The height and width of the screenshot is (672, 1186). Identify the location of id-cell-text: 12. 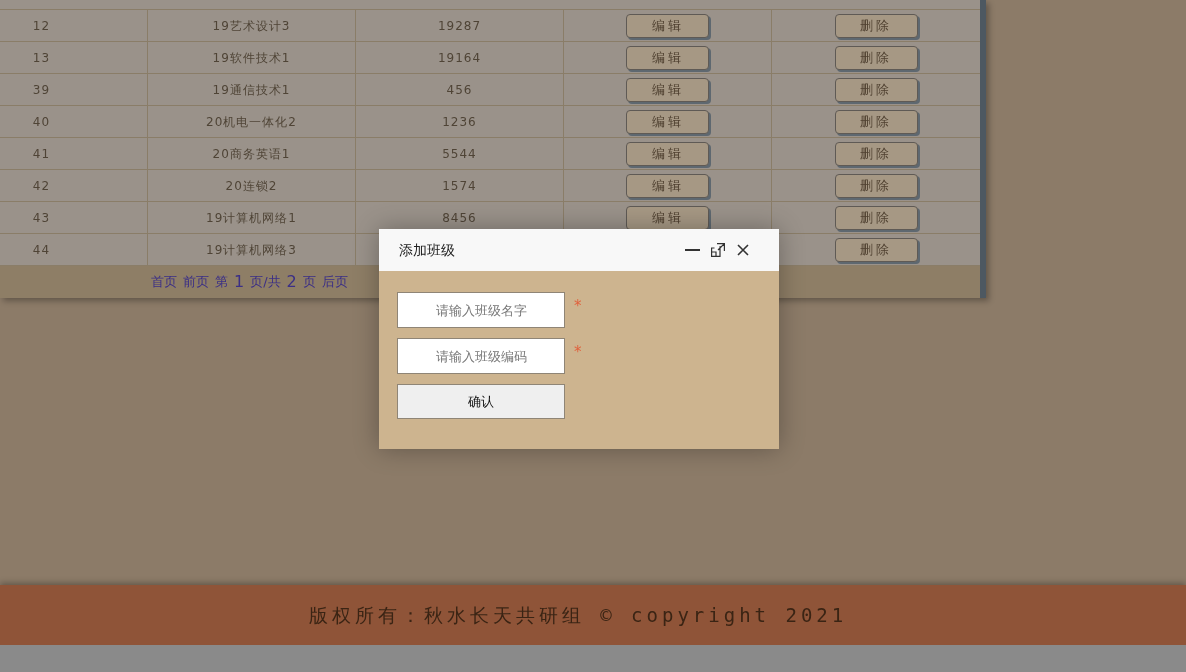
(41, 26).